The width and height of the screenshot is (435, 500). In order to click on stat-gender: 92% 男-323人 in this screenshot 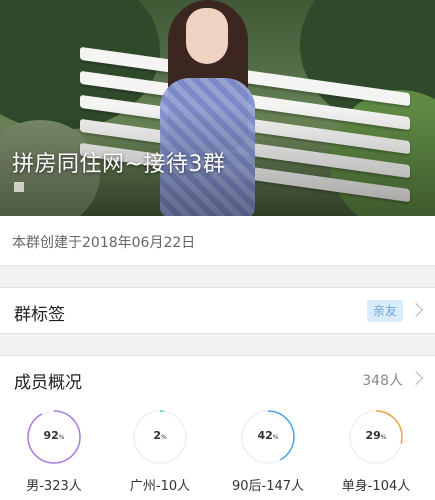, I will do `click(54, 454)`.